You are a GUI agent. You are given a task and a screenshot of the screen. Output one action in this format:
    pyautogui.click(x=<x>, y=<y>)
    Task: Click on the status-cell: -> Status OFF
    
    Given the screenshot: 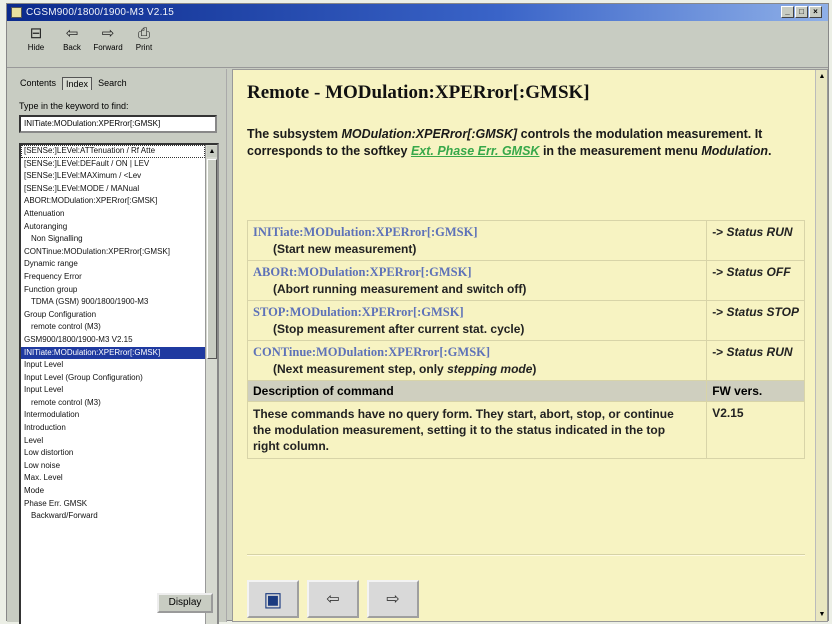 What is the action you would take?
    pyautogui.click(x=755, y=280)
    